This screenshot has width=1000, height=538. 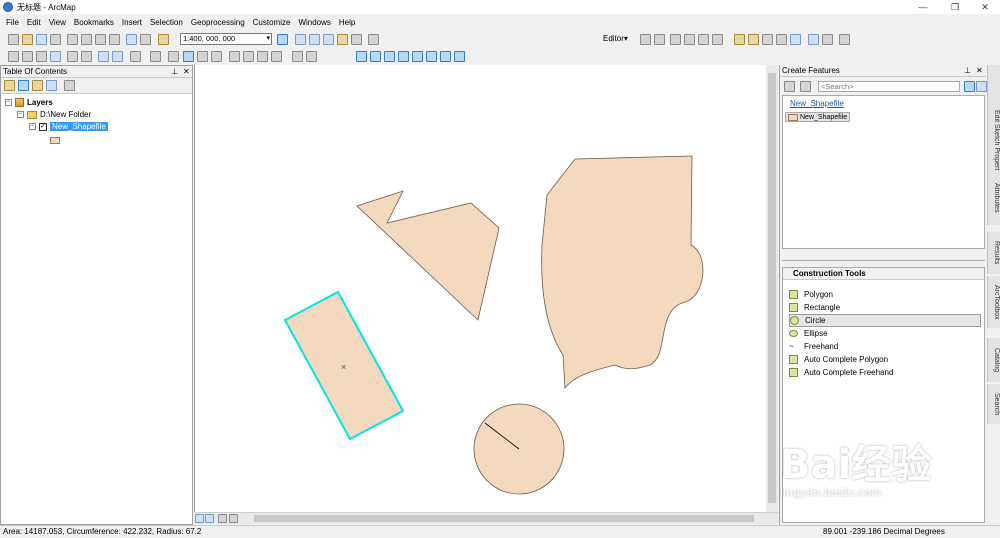 What do you see at coordinates (234, 56) in the screenshot?
I see `find-icon` at bounding box center [234, 56].